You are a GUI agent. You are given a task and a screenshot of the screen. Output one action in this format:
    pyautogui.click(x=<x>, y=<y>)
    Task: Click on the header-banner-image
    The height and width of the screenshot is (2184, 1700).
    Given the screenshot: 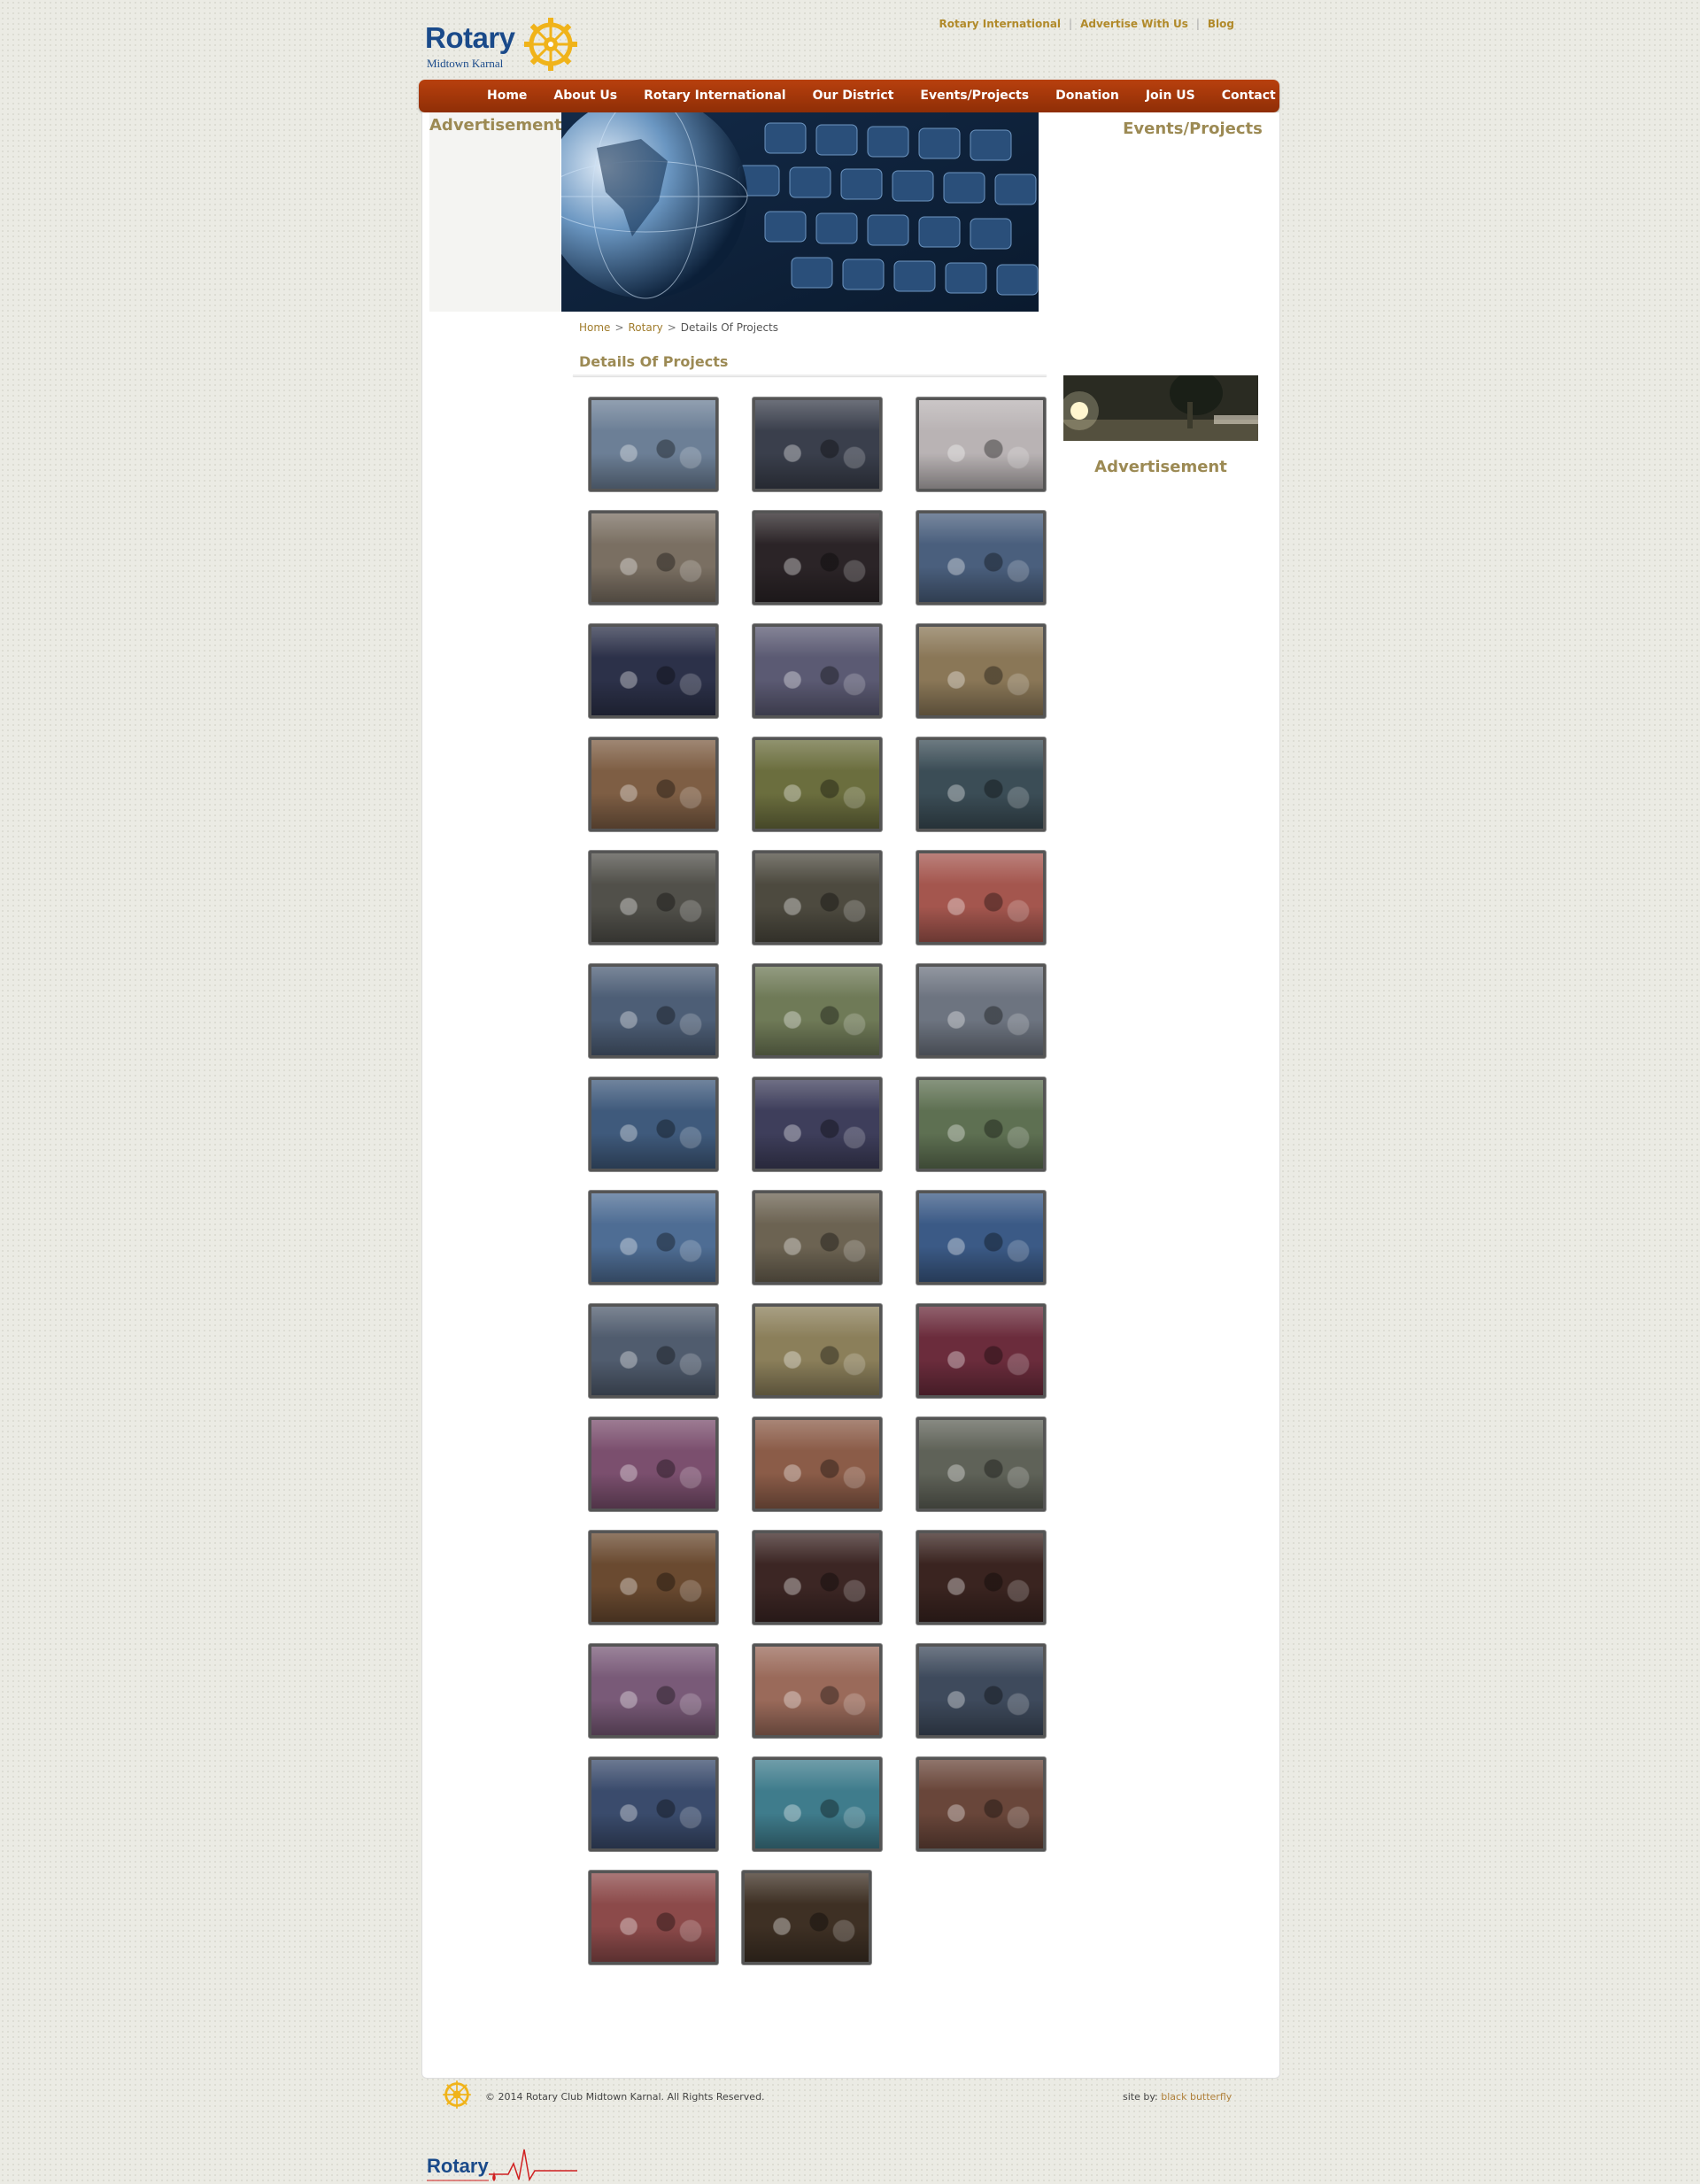 What is the action you would take?
    pyautogui.click(x=800, y=212)
    